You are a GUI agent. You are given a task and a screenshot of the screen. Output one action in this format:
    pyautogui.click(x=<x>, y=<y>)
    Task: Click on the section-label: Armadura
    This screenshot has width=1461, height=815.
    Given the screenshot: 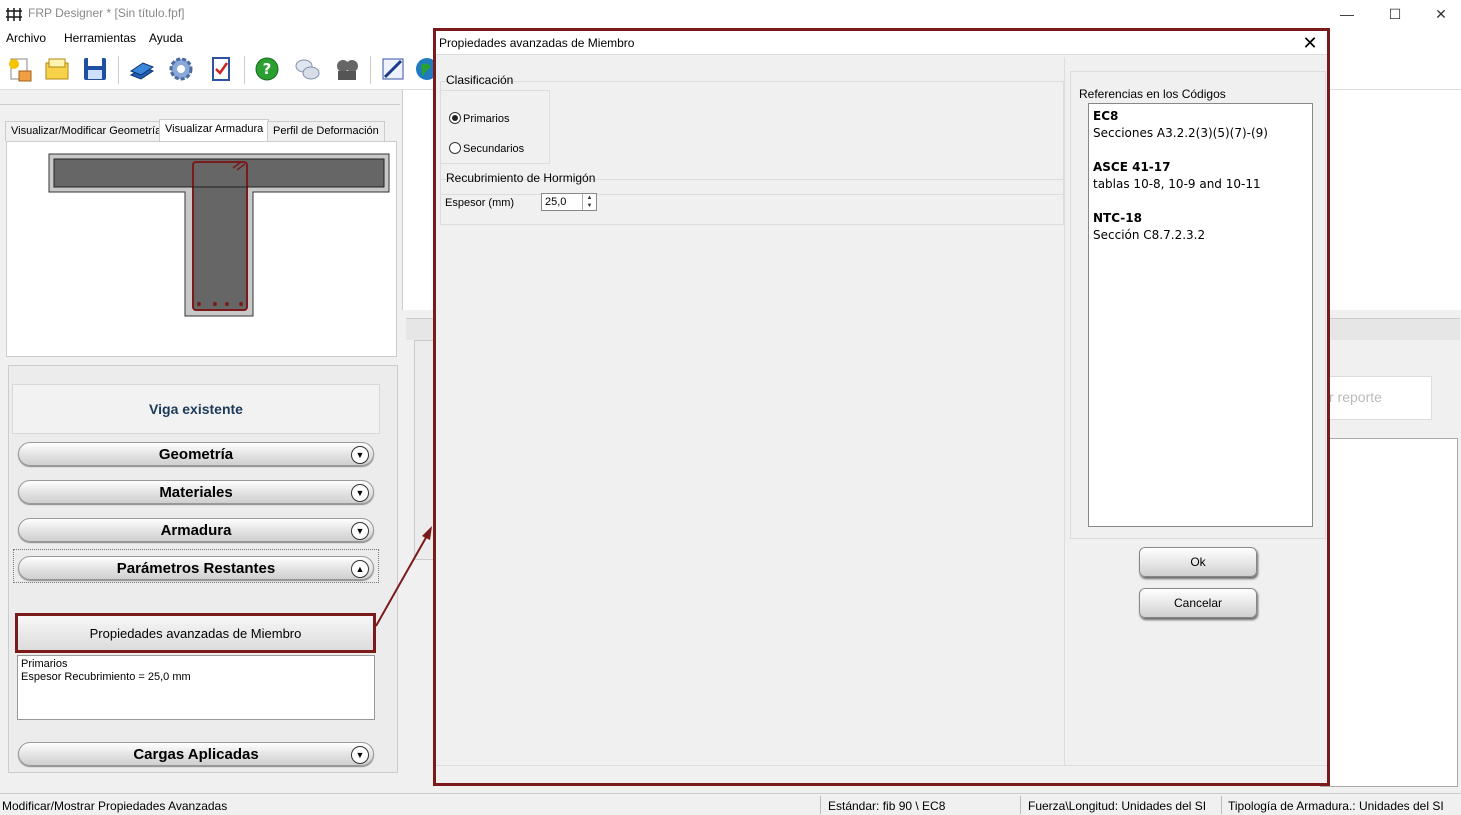 What is the action you would take?
    pyautogui.click(x=196, y=530)
    